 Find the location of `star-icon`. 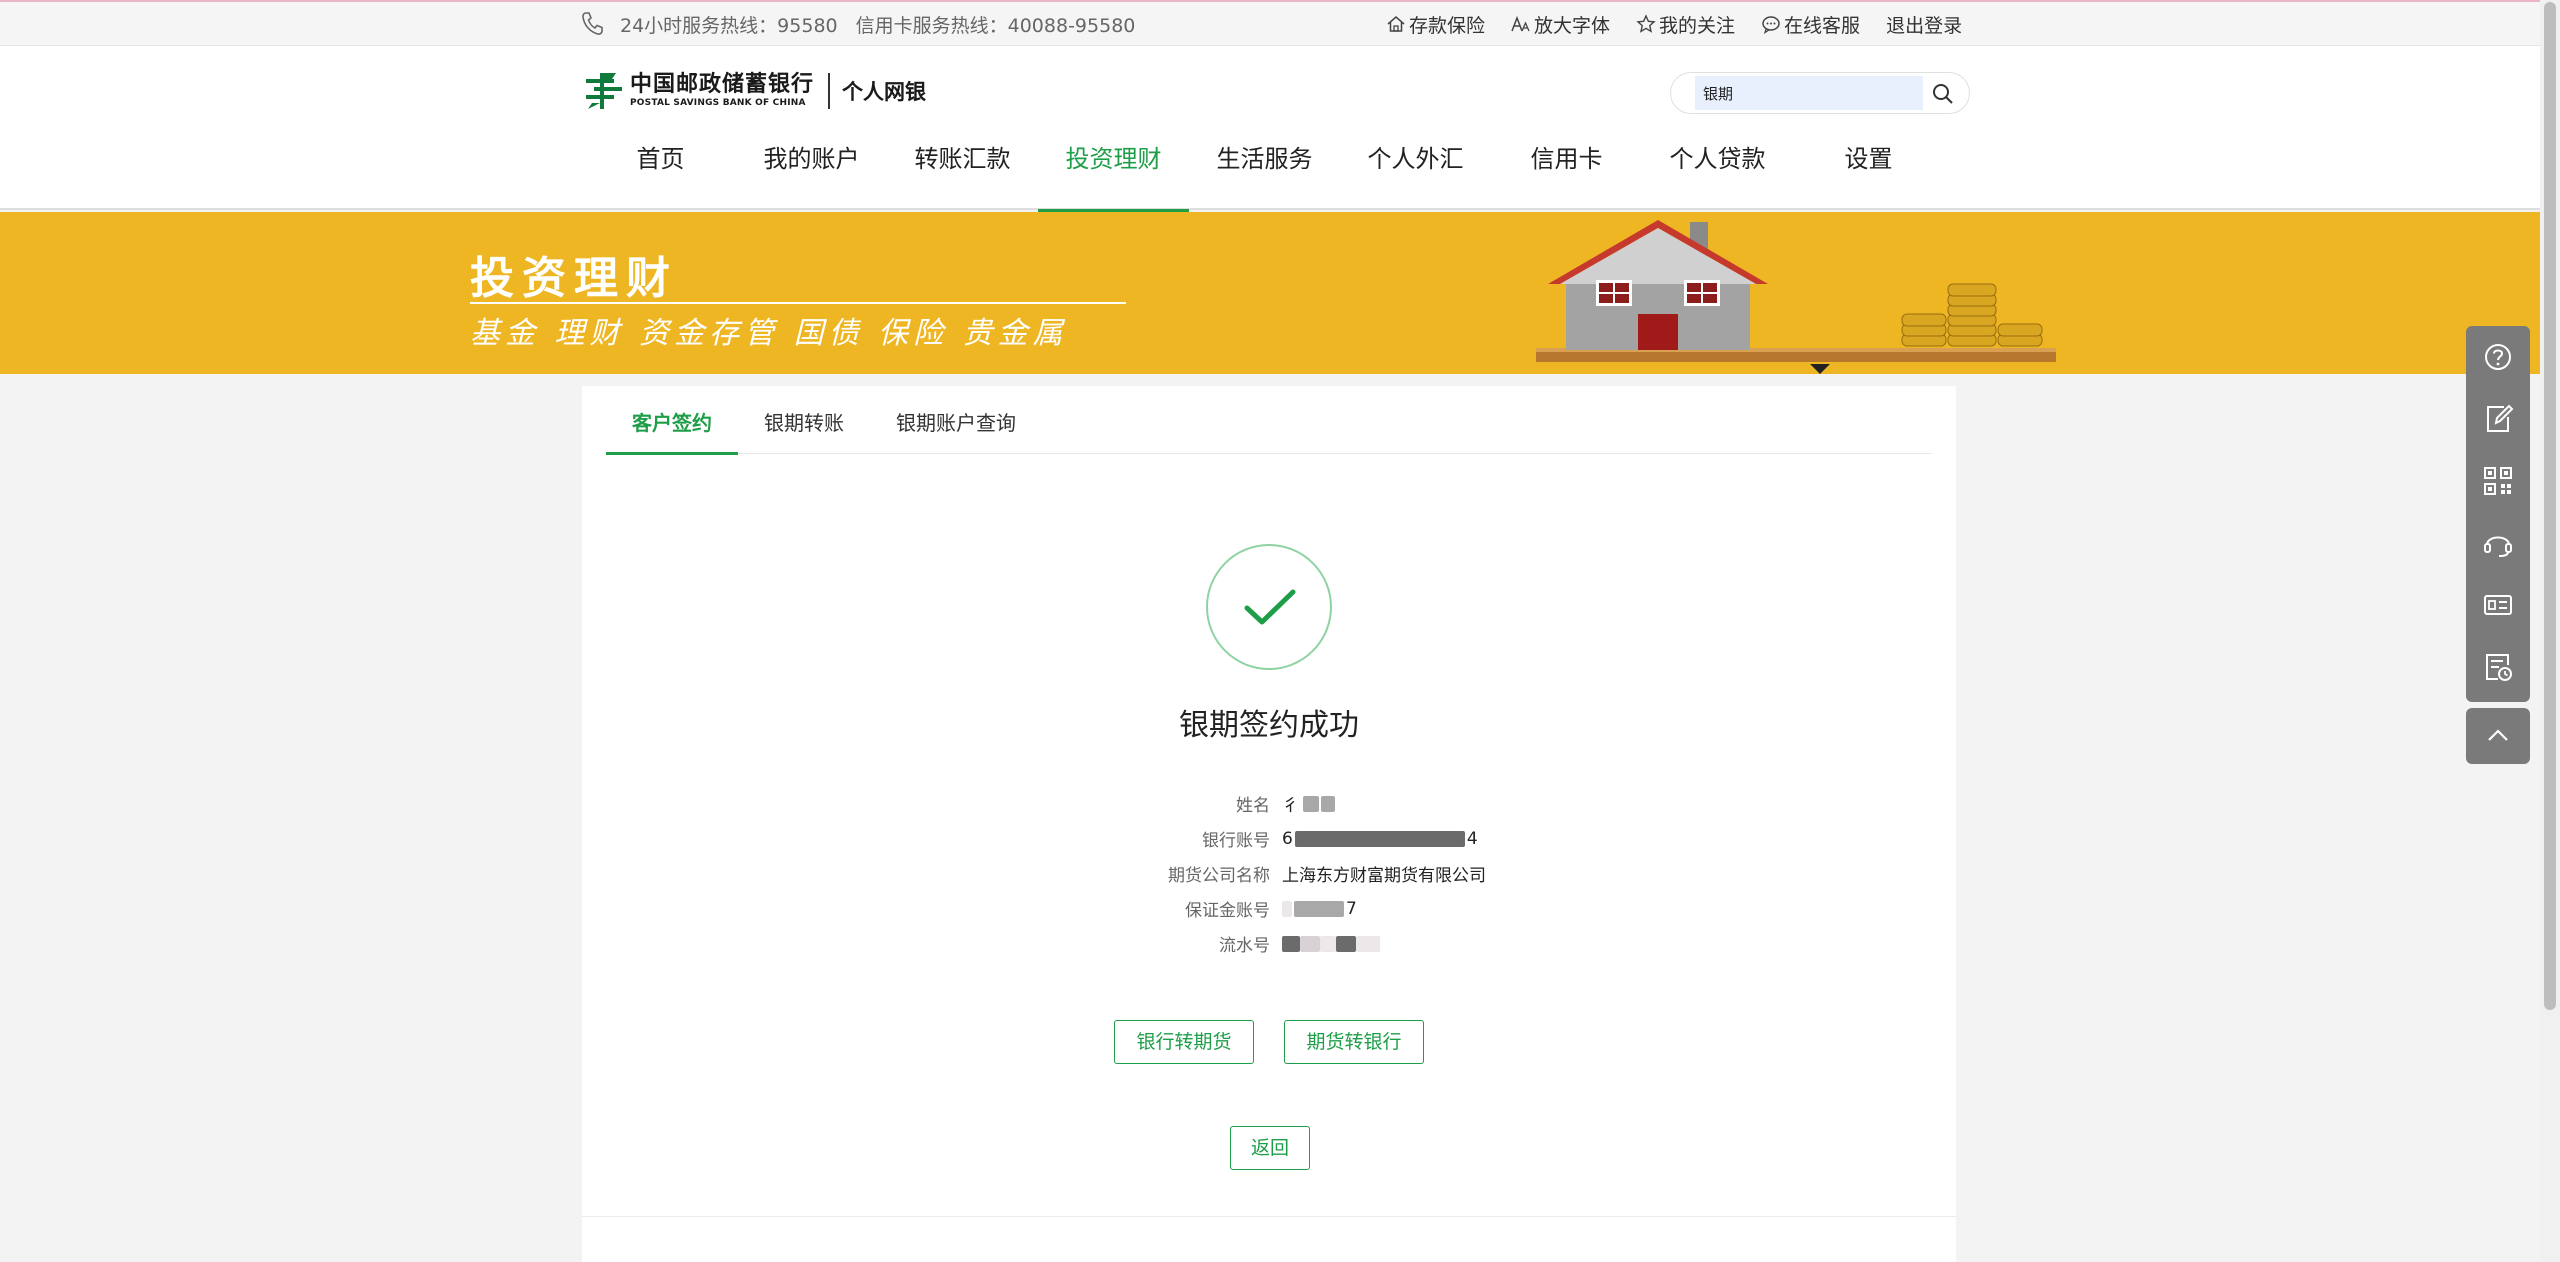

star-icon is located at coordinates (1646, 23).